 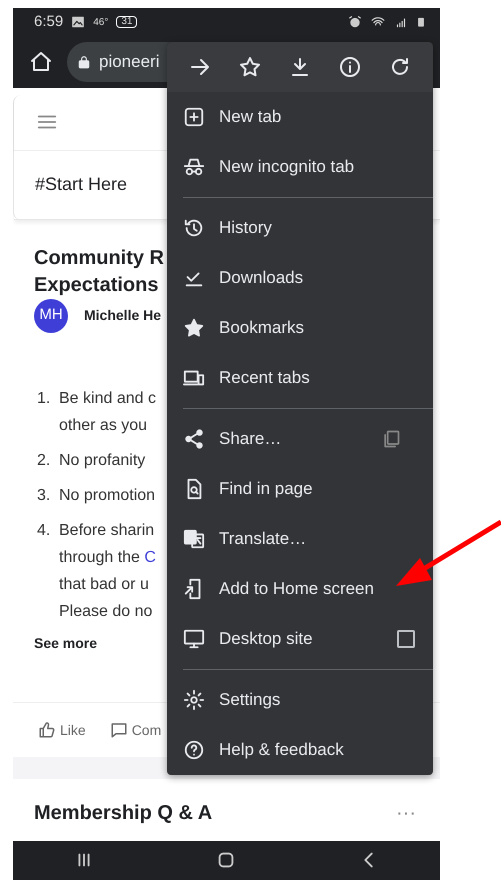 What do you see at coordinates (107, 398) in the screenshot?
I see `rule-text: Be kind and c` at bounding box center [107, 398].